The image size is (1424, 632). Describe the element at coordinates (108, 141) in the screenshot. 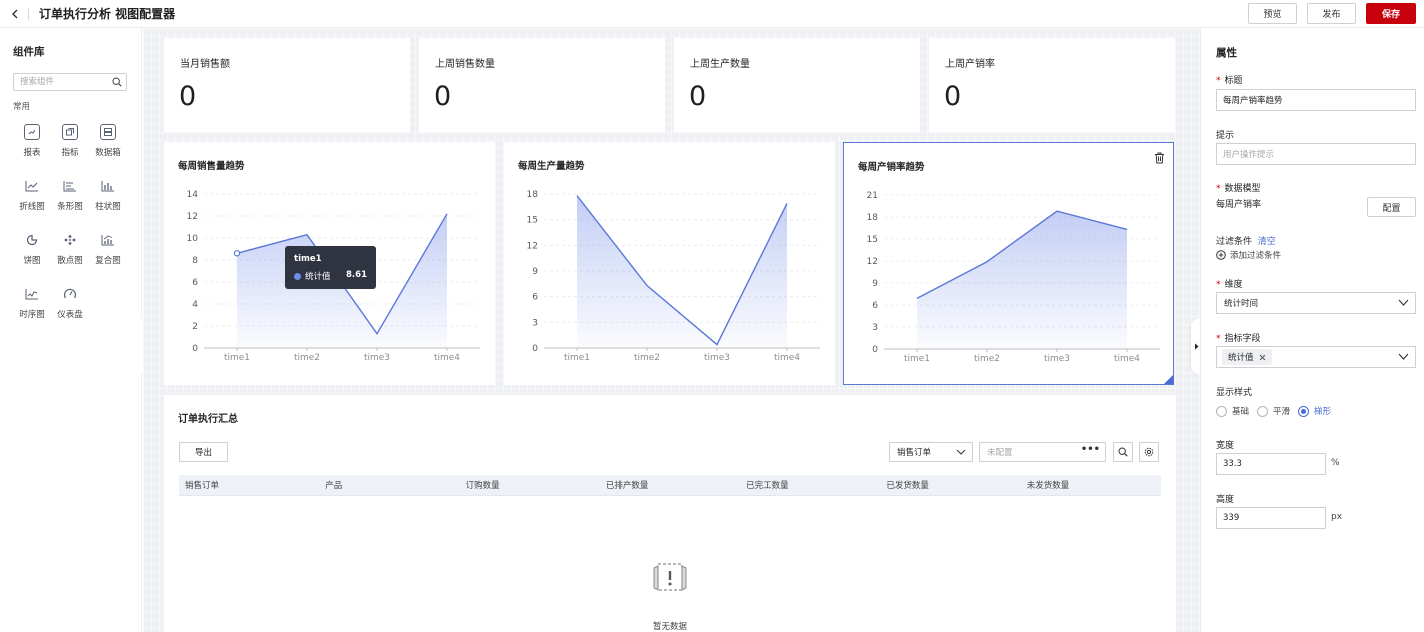

I see `component-databox: 数据箱` at that location.